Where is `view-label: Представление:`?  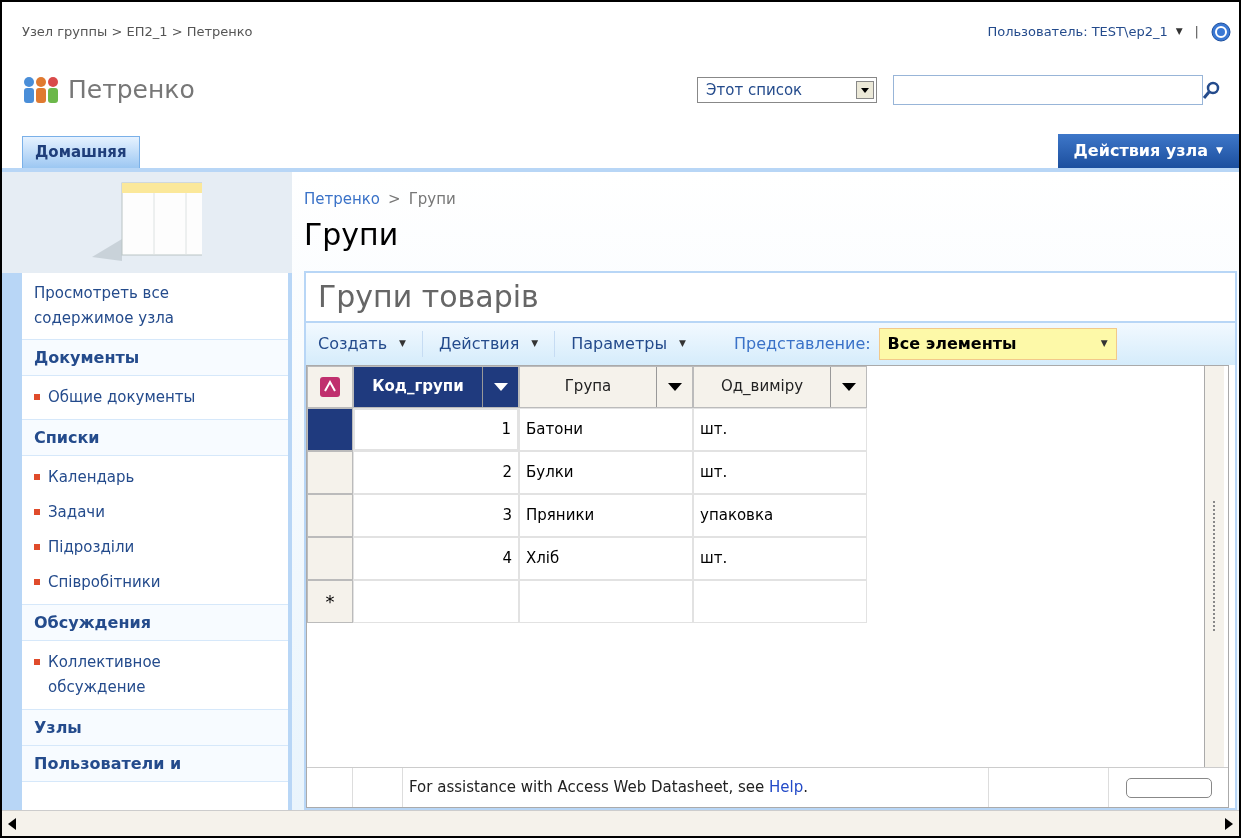 view-label: Представление: is located at coordinates (802, 343).